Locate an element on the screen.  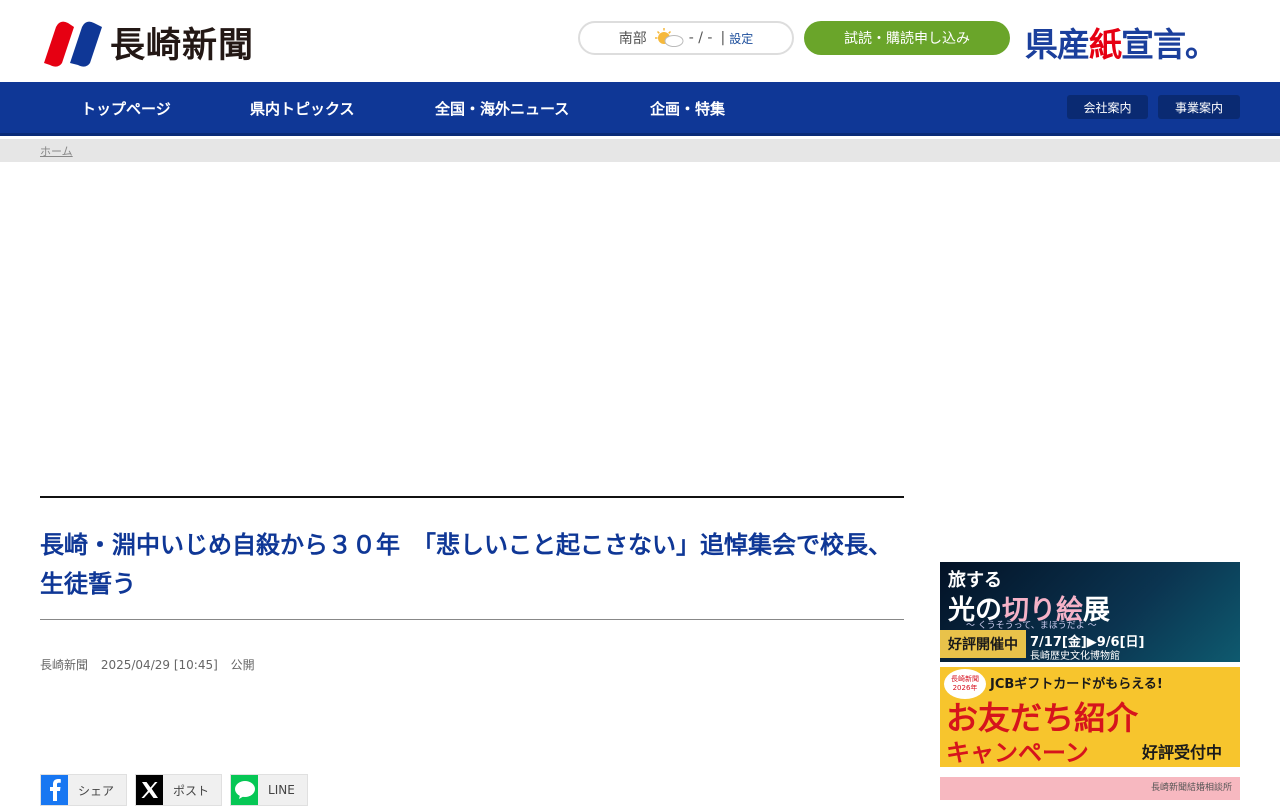
logo-text: 長崎新聞 is located at coordinates (182, 46).